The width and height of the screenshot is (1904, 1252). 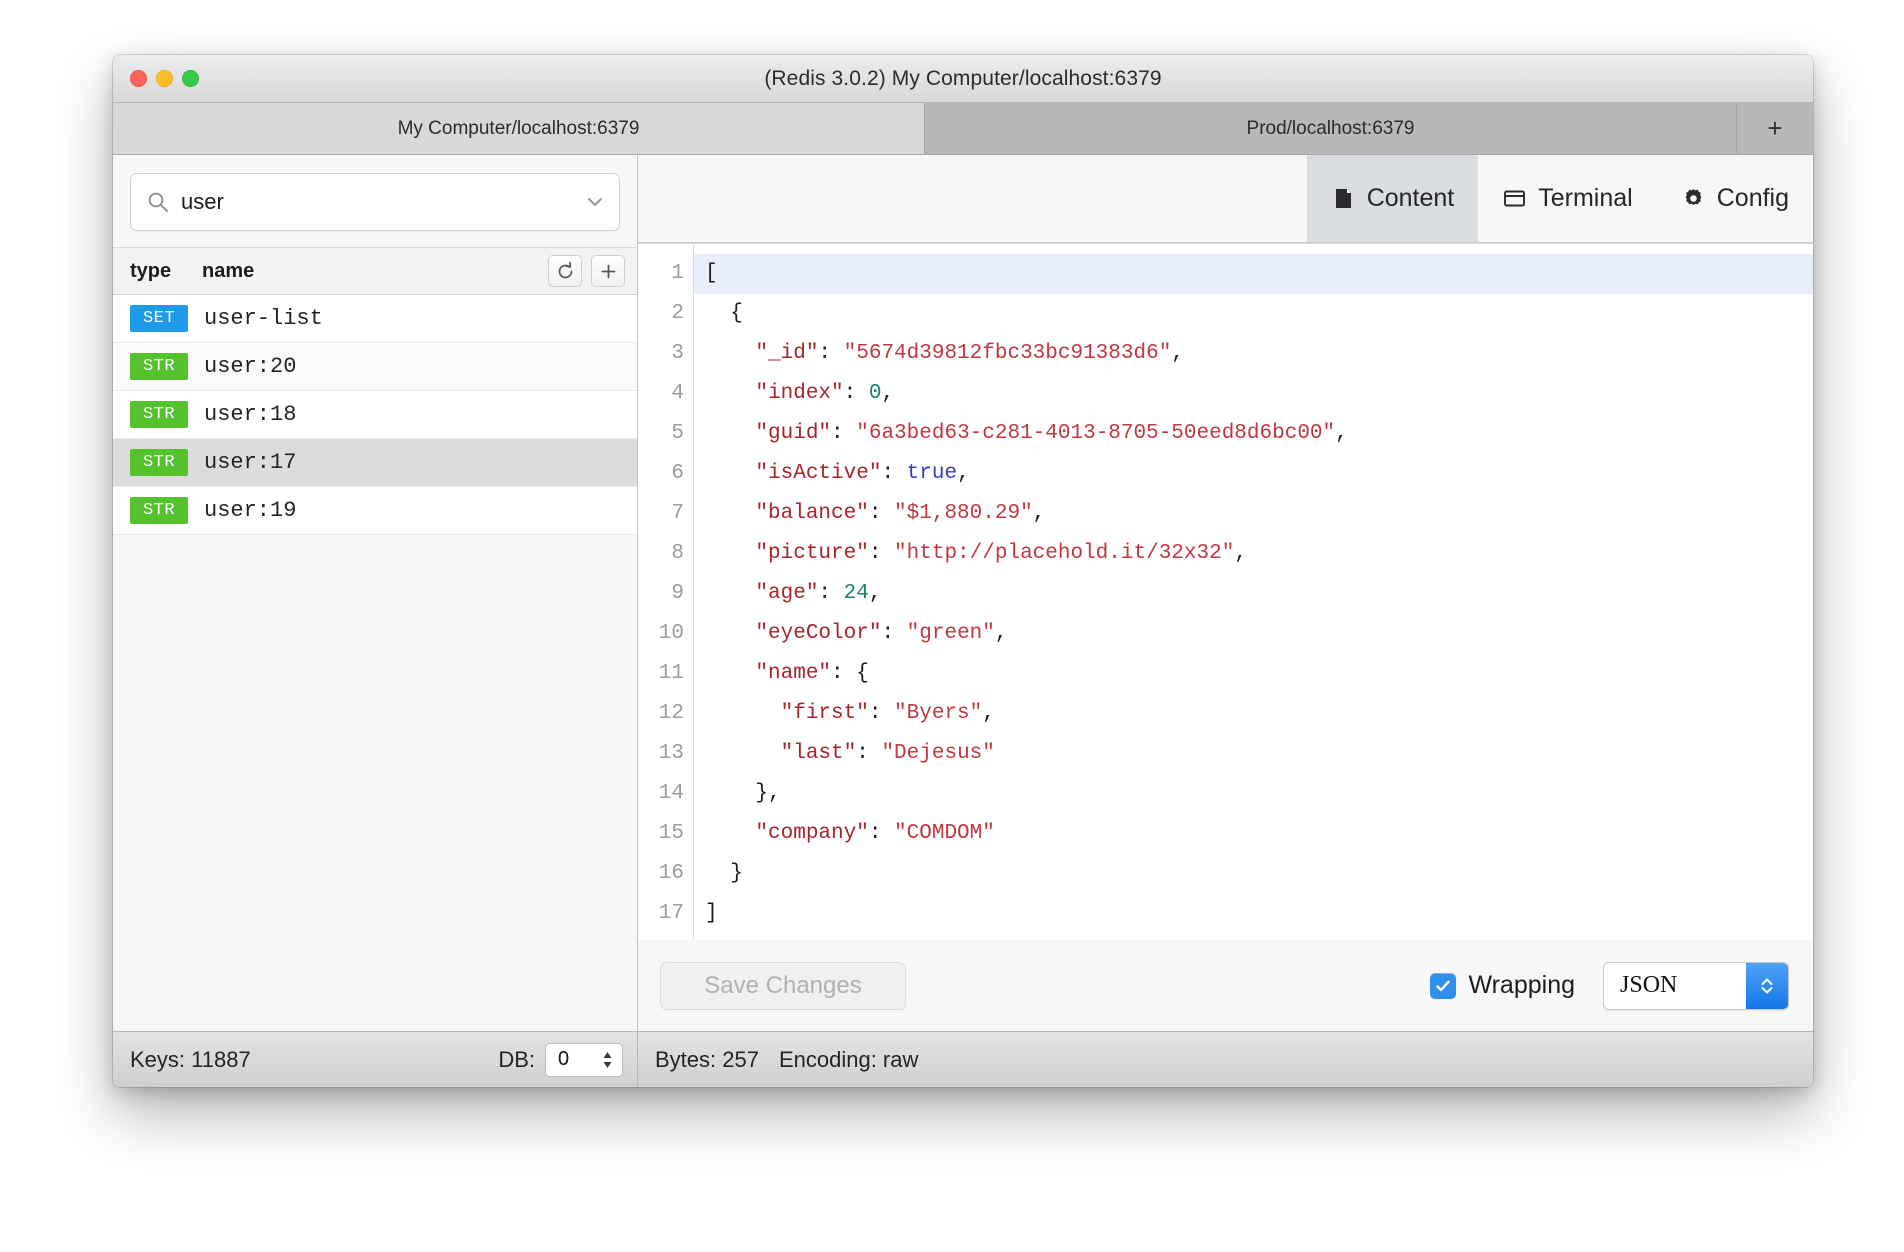 I want to click on line-number: 13, so click(x=671, y=753).